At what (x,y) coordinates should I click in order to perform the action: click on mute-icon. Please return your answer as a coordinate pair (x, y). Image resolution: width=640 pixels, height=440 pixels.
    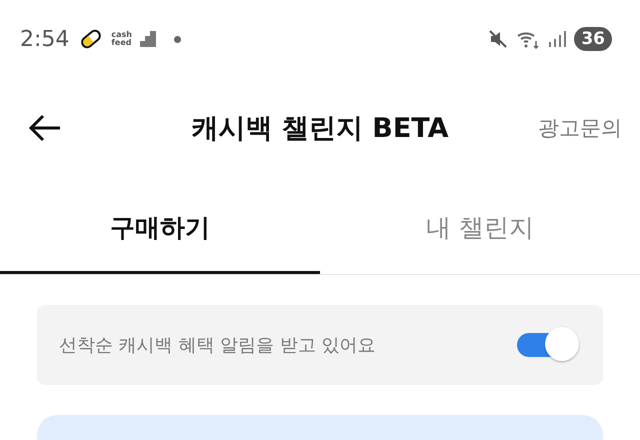
    Looking at the image, I should click on (498, 39).